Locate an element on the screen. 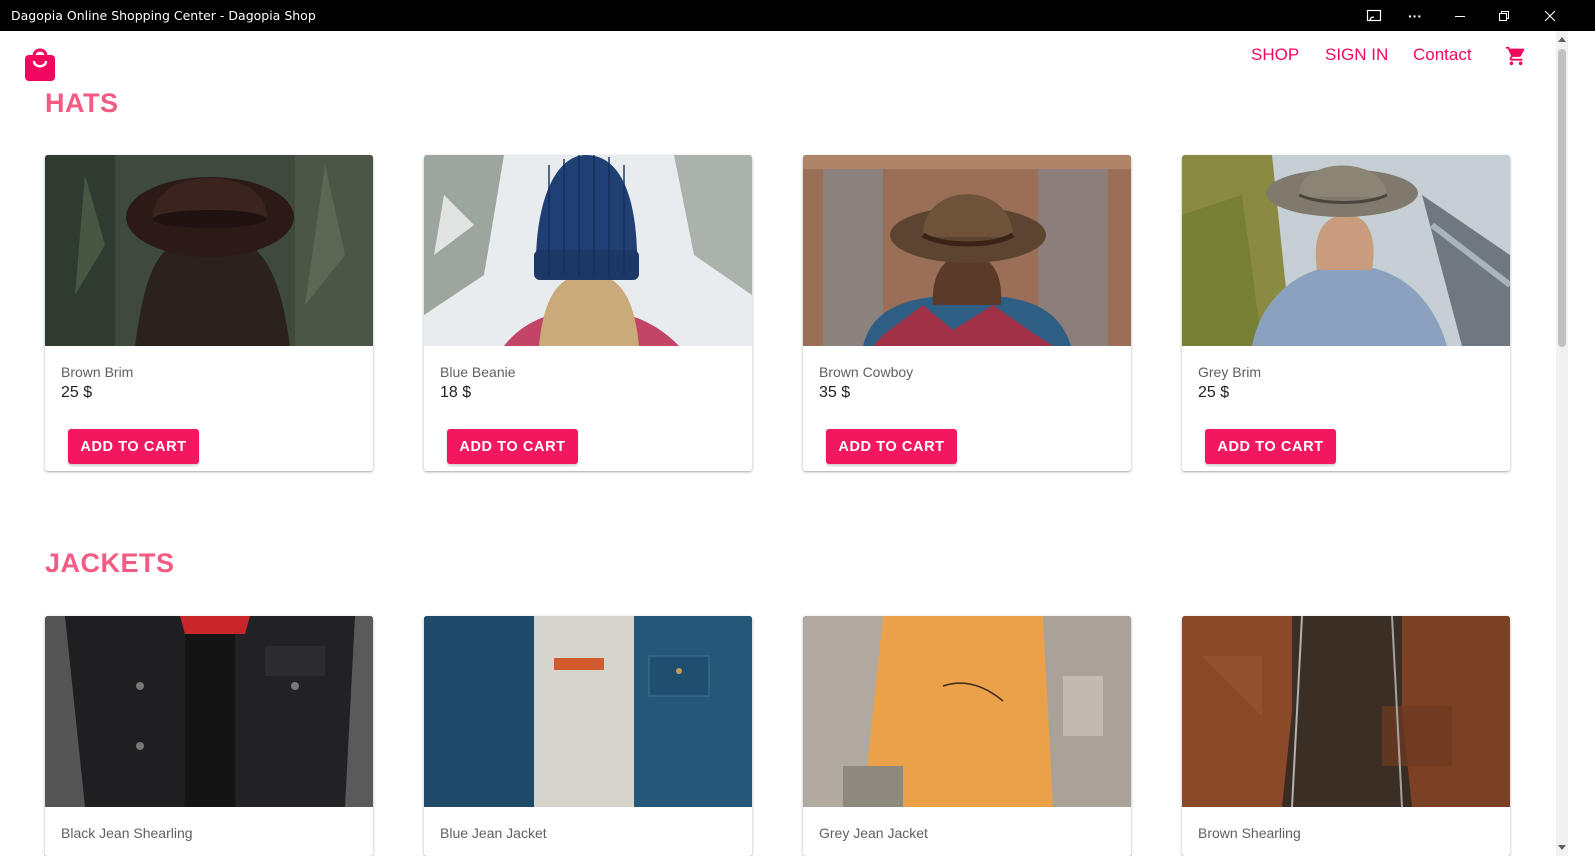 The height and width of the screenshot is (856, 1595). vertical-scrollbar is located at coordinates (1562, 443).